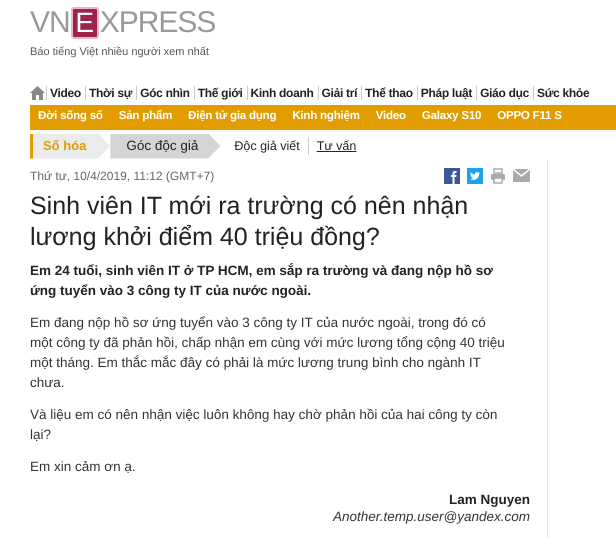  What do you see at coordinates (220, 93) in the screenshot?
I see `nav-link: Thế giới` at bounding box center [220, 93].